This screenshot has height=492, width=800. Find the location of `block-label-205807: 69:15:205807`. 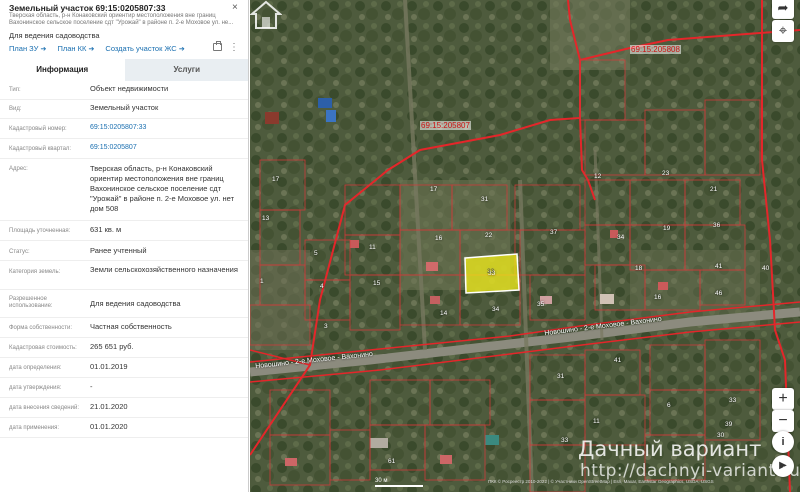

block-label-205807: 69:15:205807 is located at coordinates (445, 125).